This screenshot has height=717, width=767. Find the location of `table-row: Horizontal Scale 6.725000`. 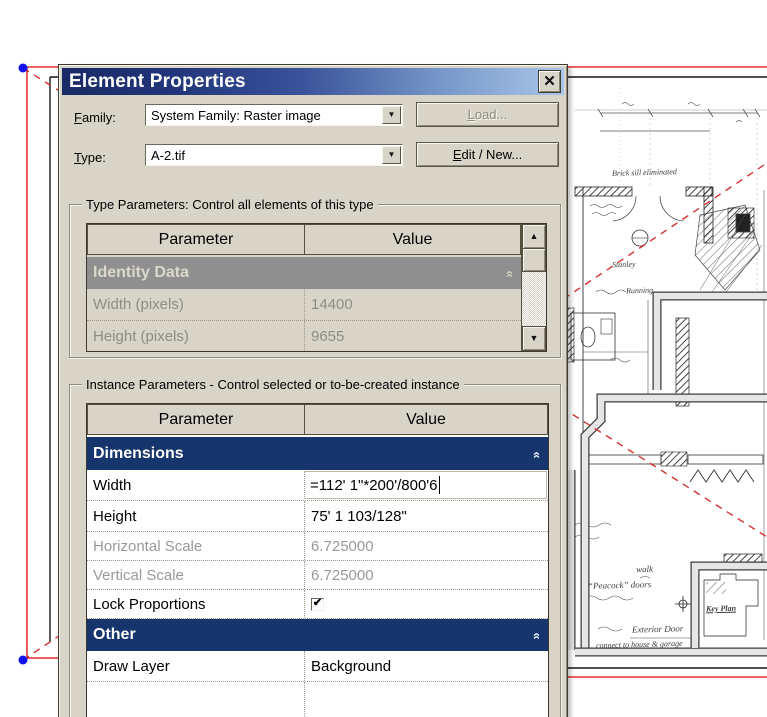

table-row: Horizontal Scale 6.725000 is located at coordinates (317, 546).